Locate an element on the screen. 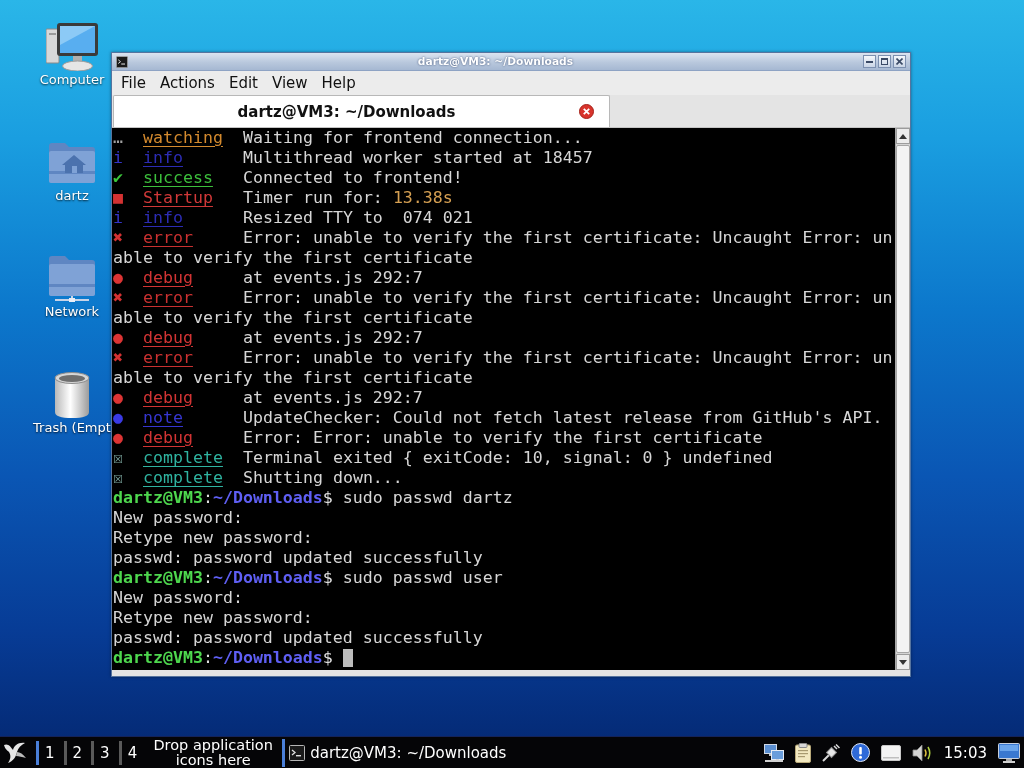 The width and height of the screenshot is (1024, 768). alert-icon is located at coordinates (860, 752).